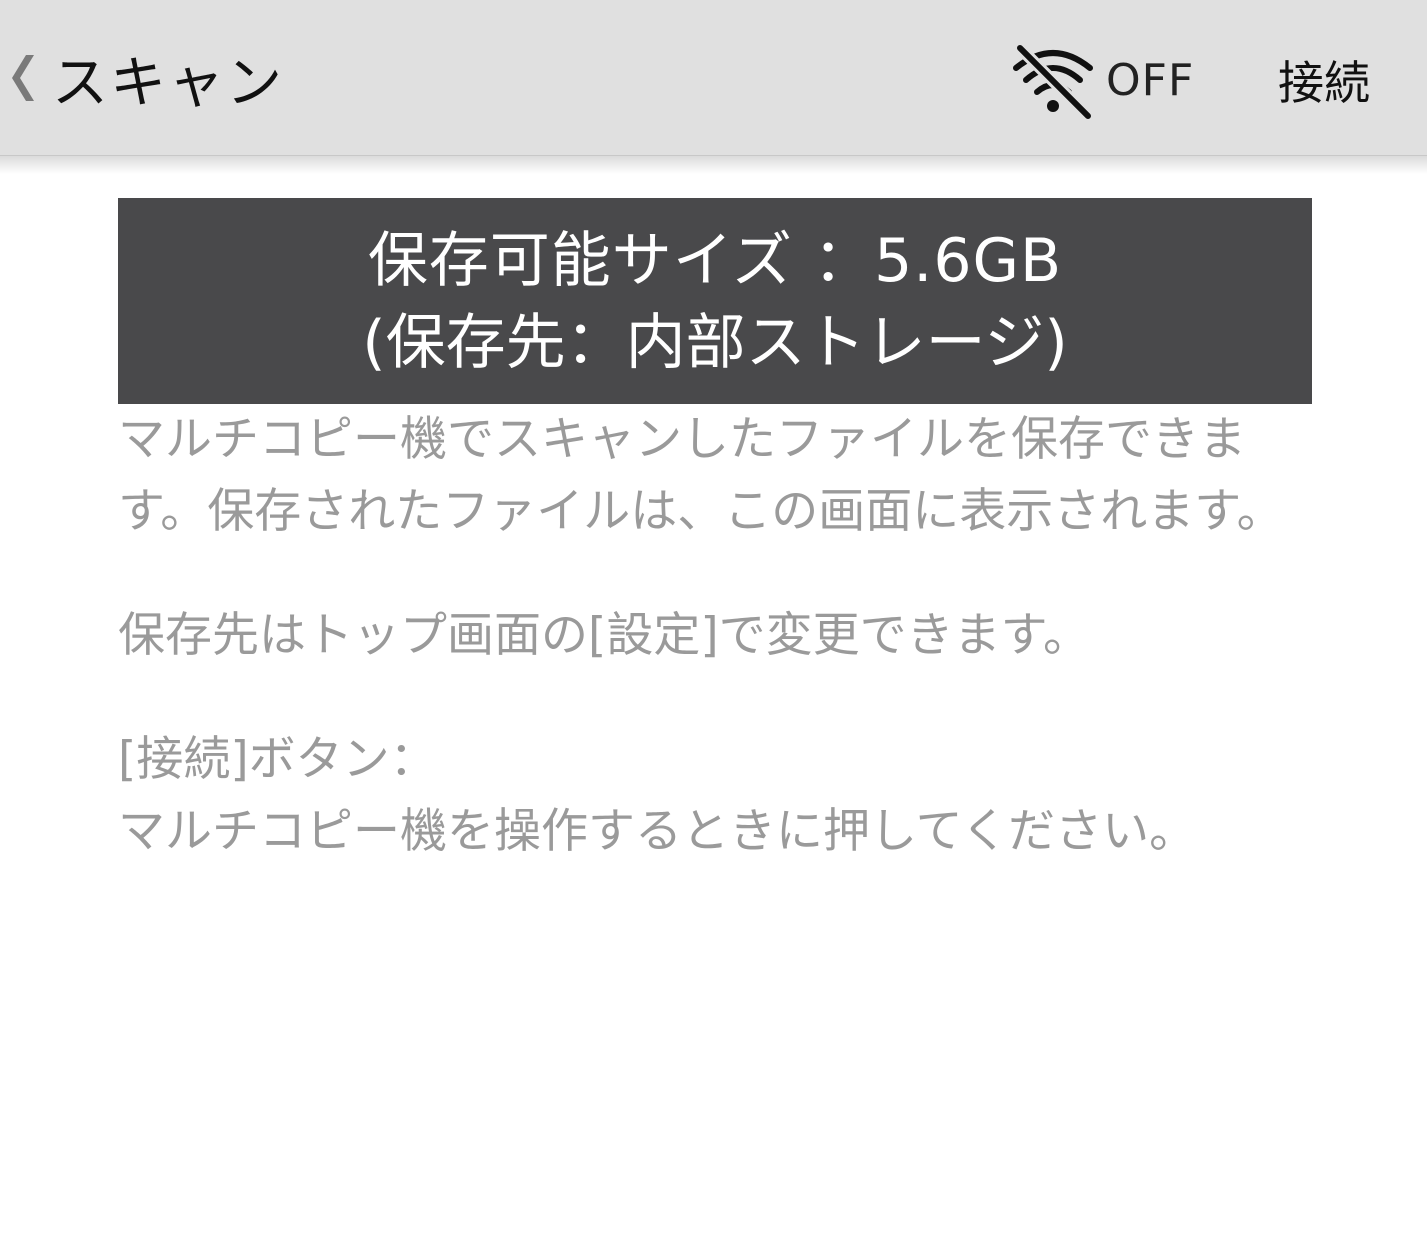 The height and width of the screenshot is (1238, 1427). I want to click on back-button: スキャン, so click(142, 78).